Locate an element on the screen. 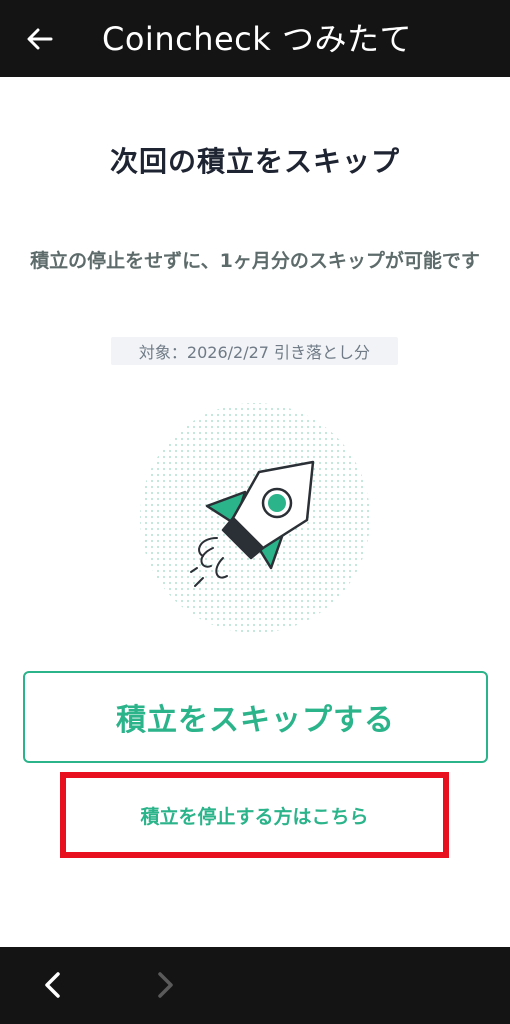 The width and height of the screenshot is (510, 1024). back-button is located at coordinates (40, 39).